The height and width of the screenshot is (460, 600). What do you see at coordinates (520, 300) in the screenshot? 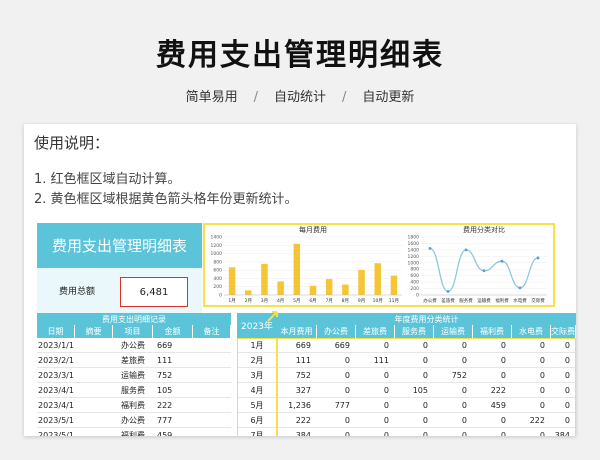
I see `line-x-tick-label: 水电费` at bounding box center [520, 300].